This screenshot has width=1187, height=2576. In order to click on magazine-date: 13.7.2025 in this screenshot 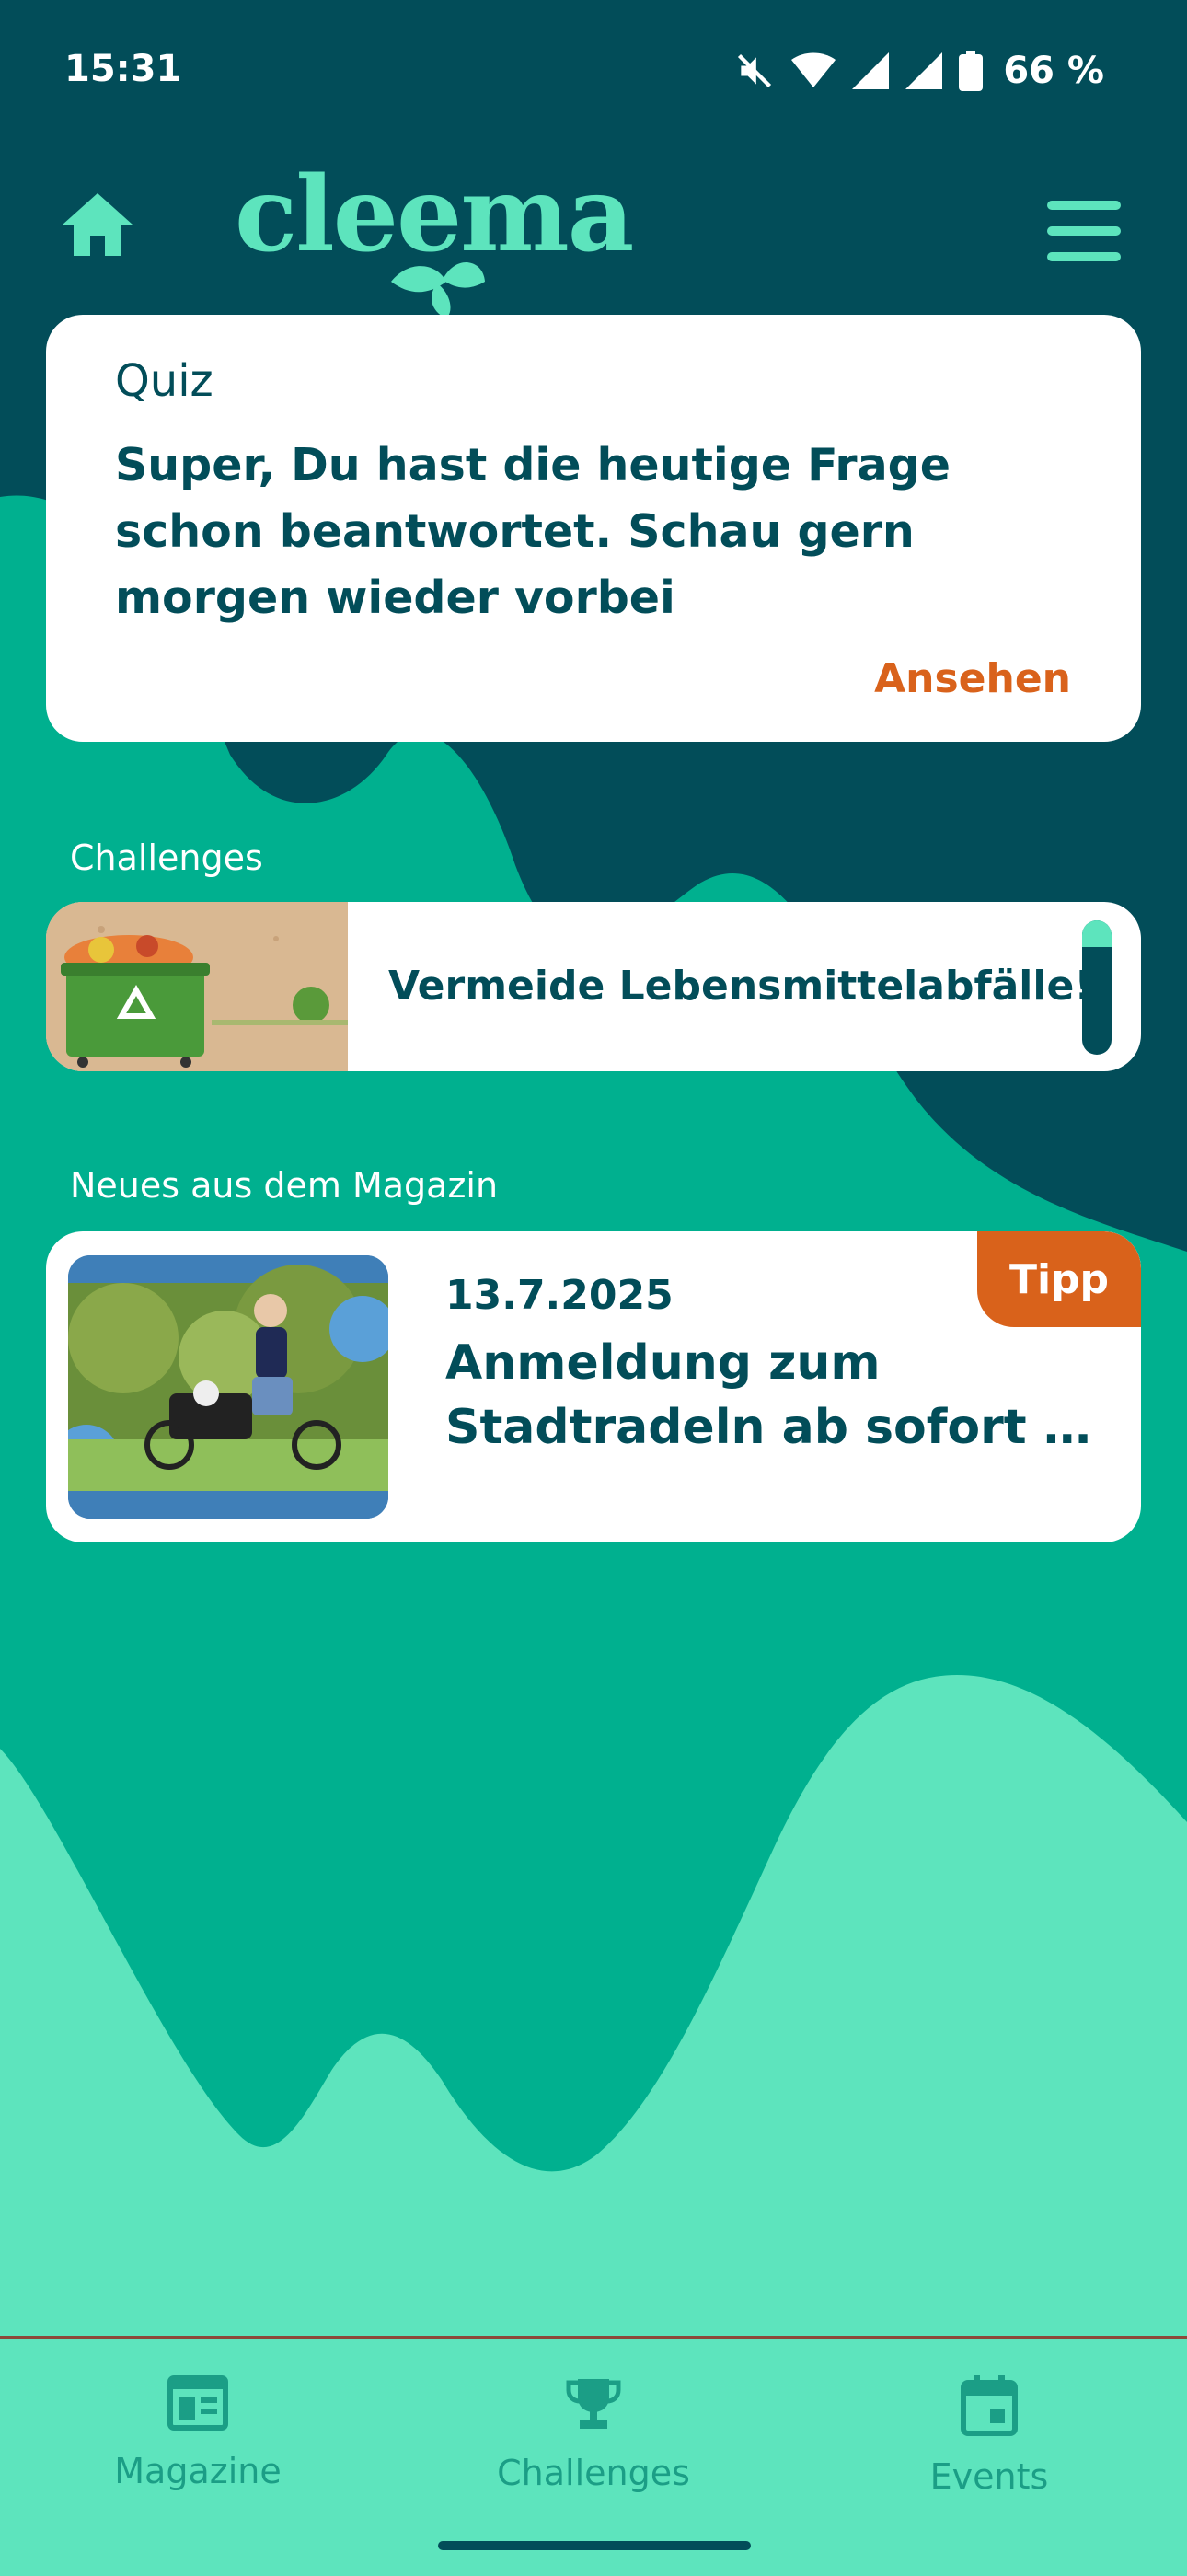, I will do `click(559, 1295)`.